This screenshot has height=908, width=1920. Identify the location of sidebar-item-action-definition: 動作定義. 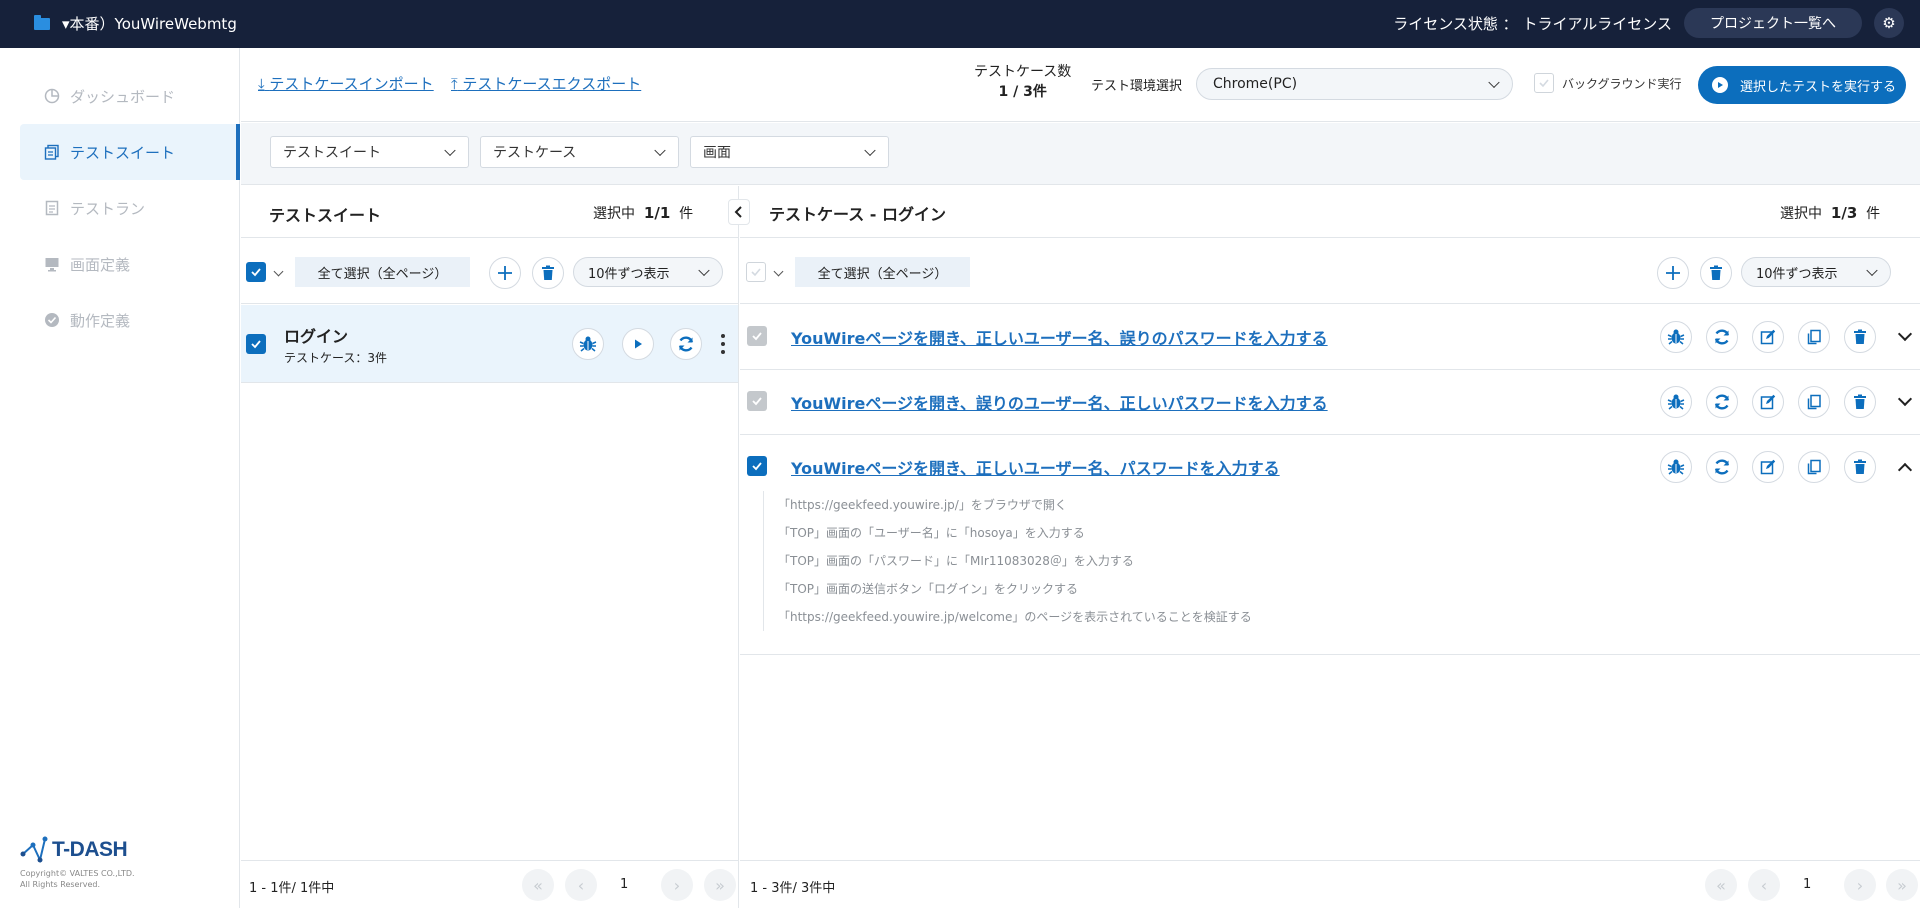
(130, 320).